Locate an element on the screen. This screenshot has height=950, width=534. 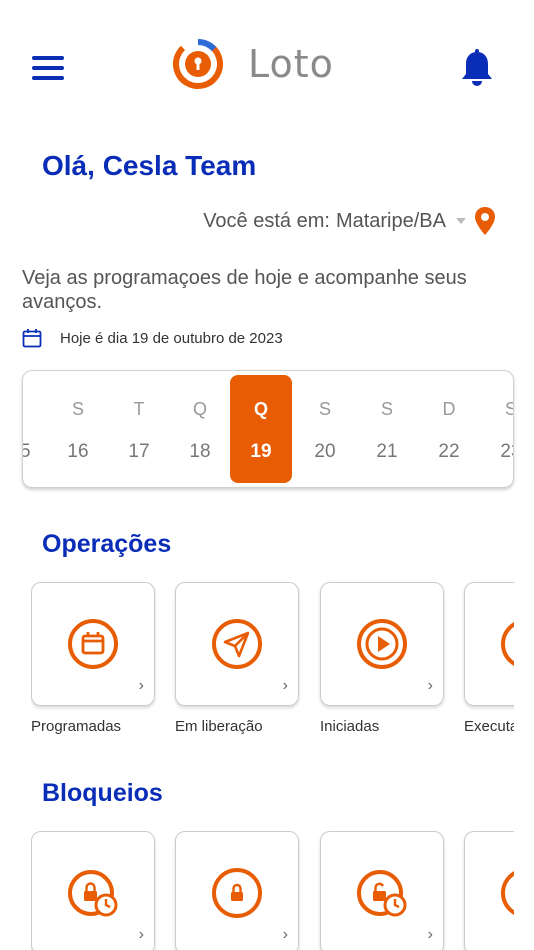
card-executadas: › is located at coordinates (489, 644).